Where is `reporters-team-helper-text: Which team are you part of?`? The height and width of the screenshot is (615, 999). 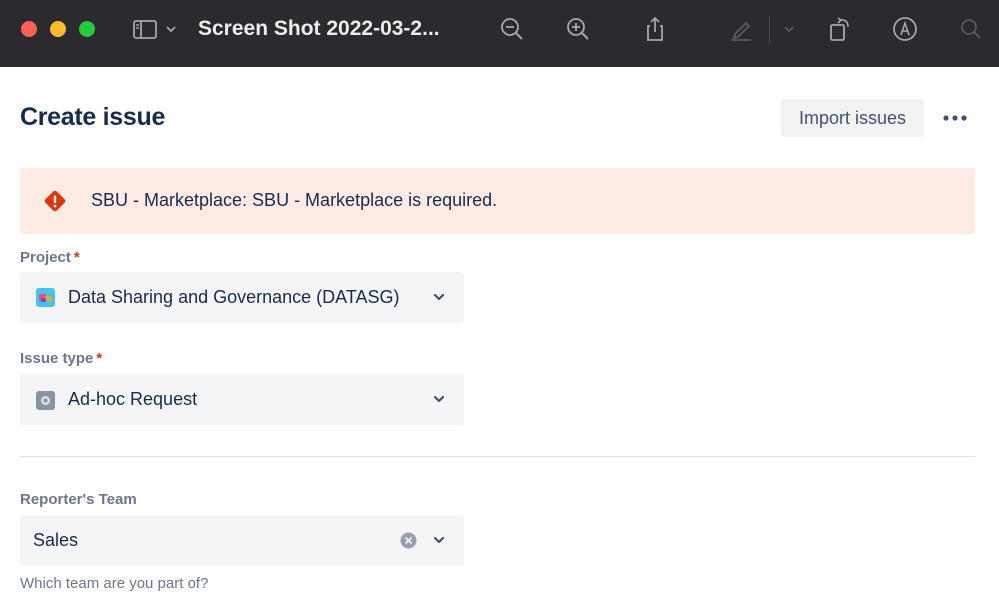
reporters-team-helper-text: Which team are you part of? is located at coordinates (114, 583).